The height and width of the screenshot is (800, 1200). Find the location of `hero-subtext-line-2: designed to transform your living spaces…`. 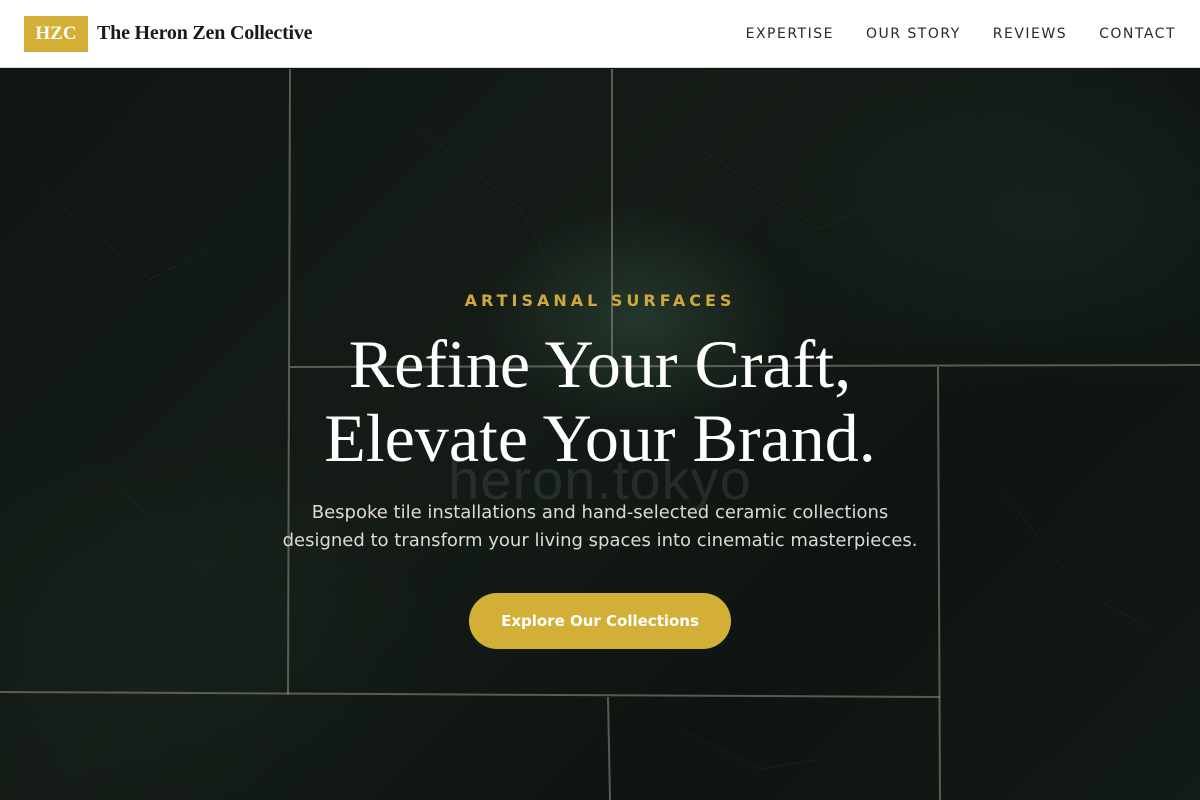

hero-subtext-line-2: designed to transform your living spaces… is located at coordinates (600, 540).